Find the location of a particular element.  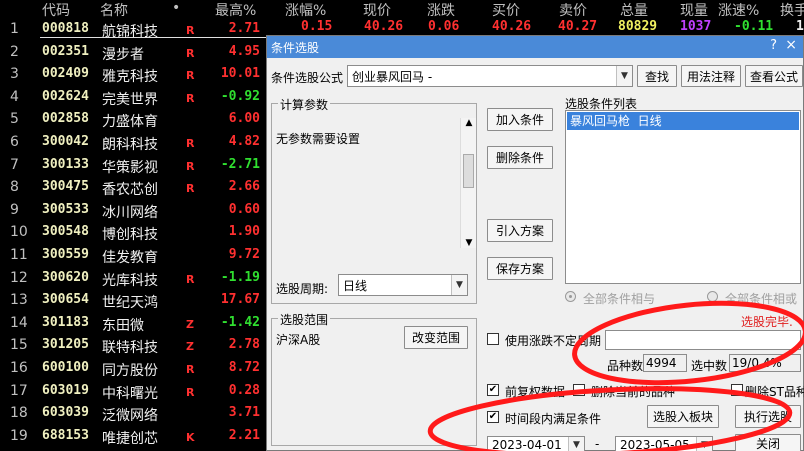

header-turn: 换手 is located at coordinates (792, 10).